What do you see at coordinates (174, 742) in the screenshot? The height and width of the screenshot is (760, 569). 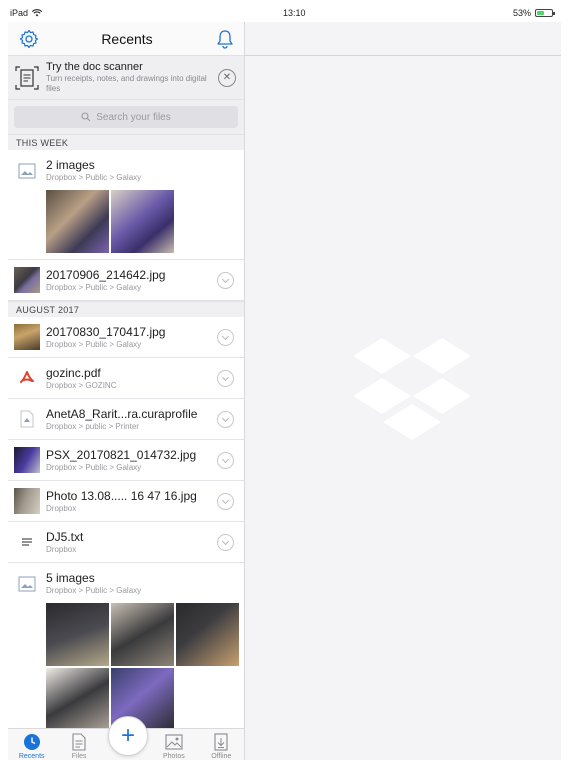 I see `photos-icon` at bounding box center [174, 742].